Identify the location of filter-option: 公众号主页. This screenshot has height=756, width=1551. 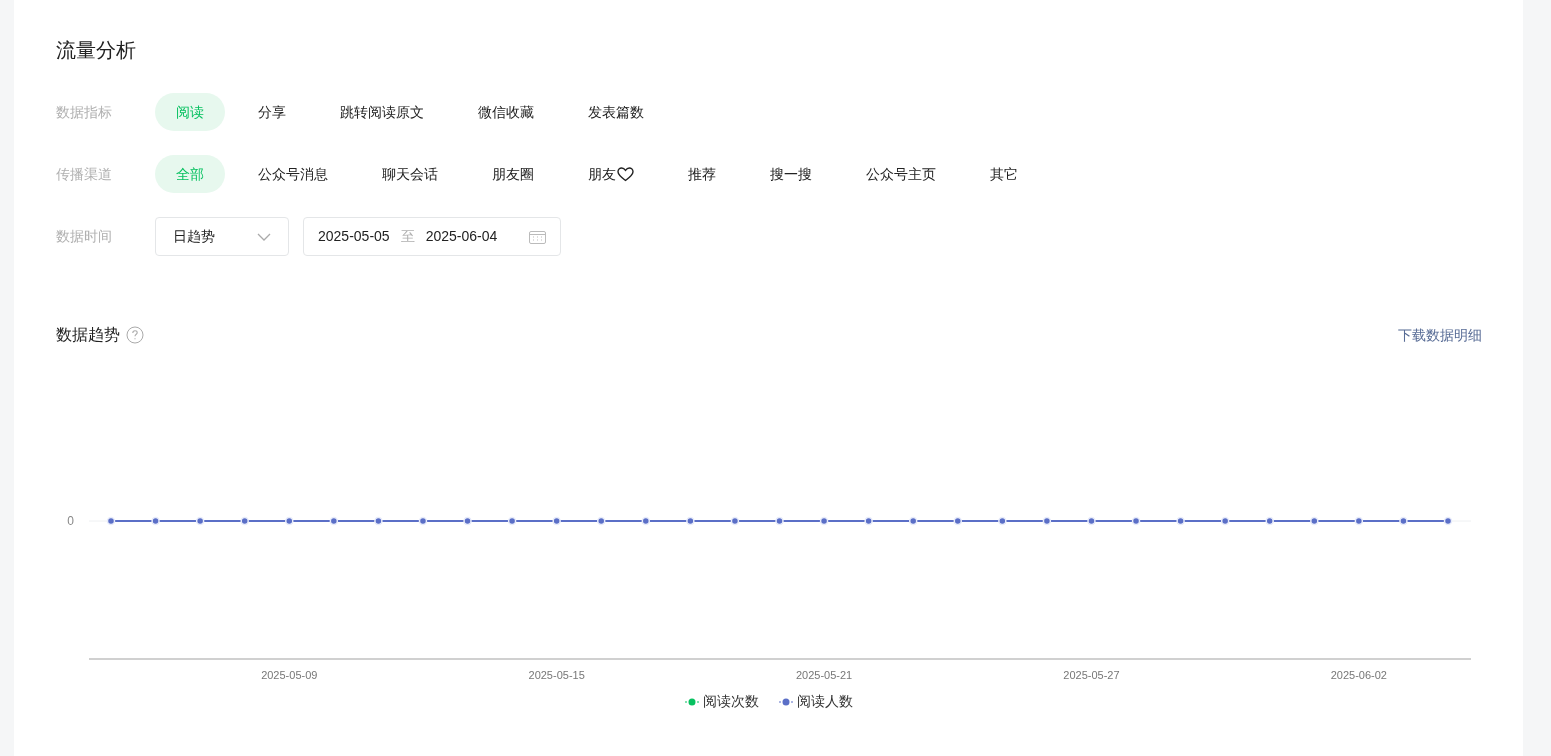
(901, 174).